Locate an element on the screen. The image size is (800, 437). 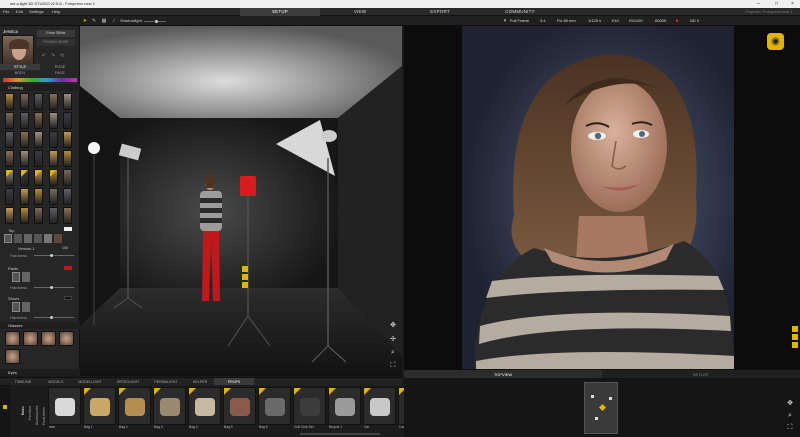
topview-zoom-icon: ⌕ is located at coordinates (790, 416).